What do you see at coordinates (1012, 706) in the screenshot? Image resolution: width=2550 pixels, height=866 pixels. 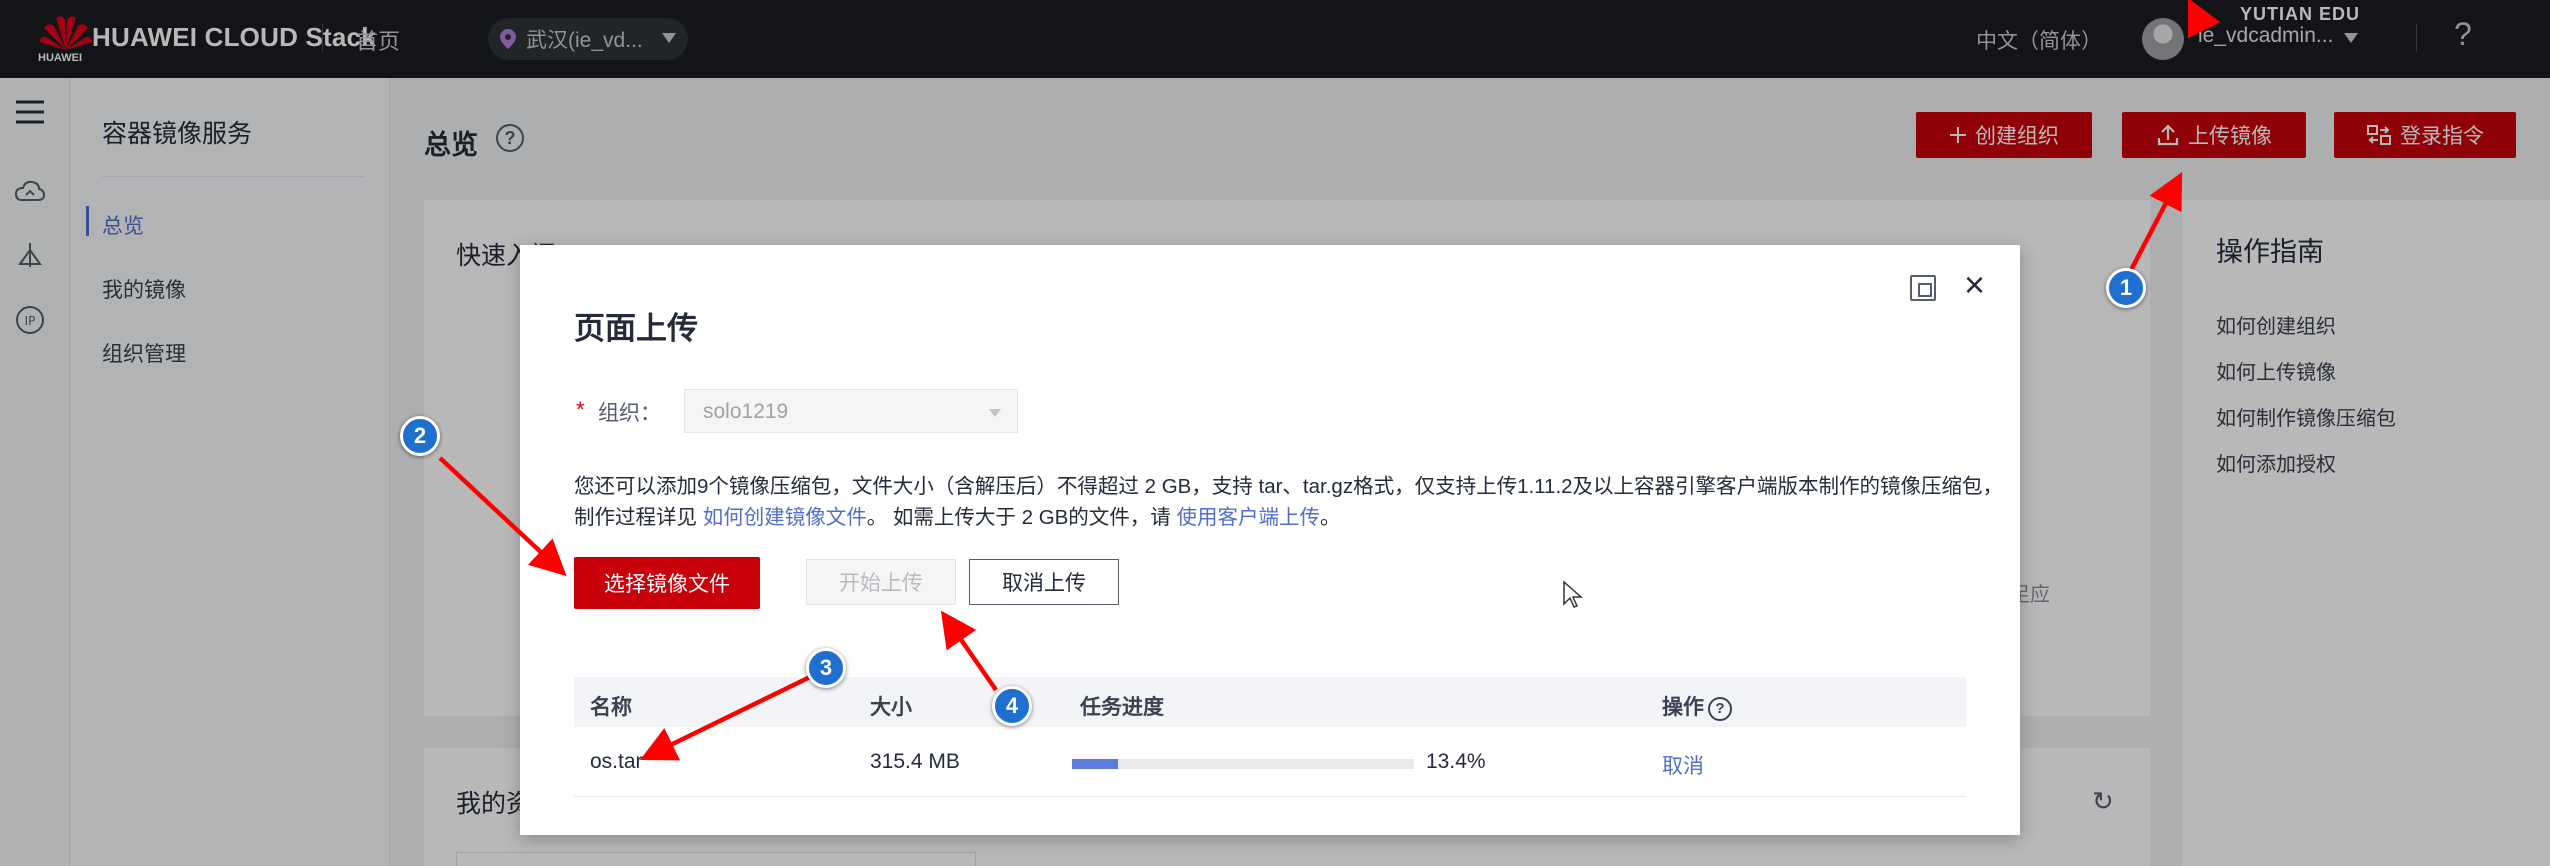 I see `step-badge-4: 4` at bounding box center [1012, 706].